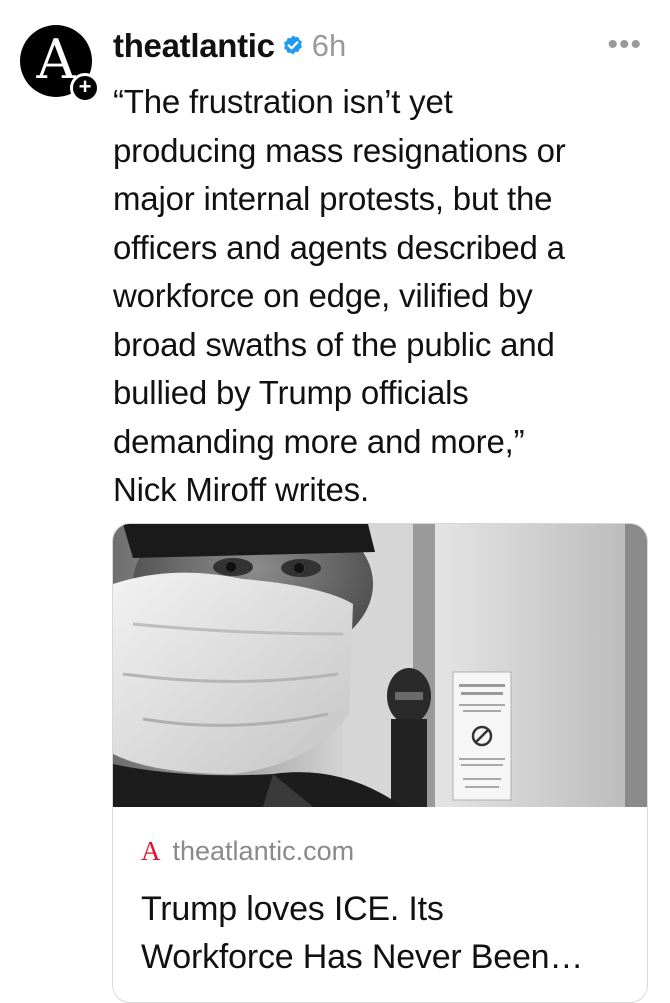  Describe the element at coordinates (292, 45) in the screenshot. I see `verified-badge-icon` at that location.